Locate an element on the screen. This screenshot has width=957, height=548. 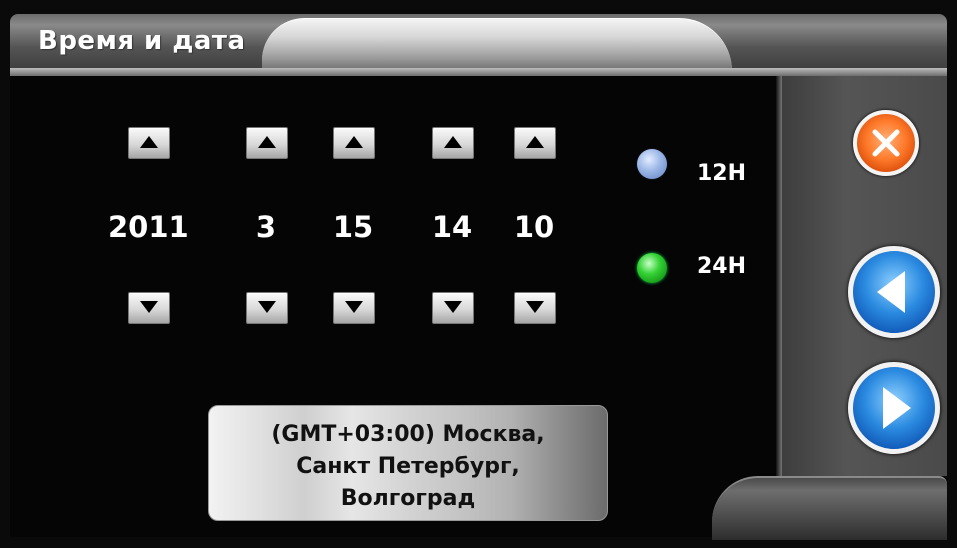
timezone-line-2: Санкт Петербург, is located at coordinates (408, 466).